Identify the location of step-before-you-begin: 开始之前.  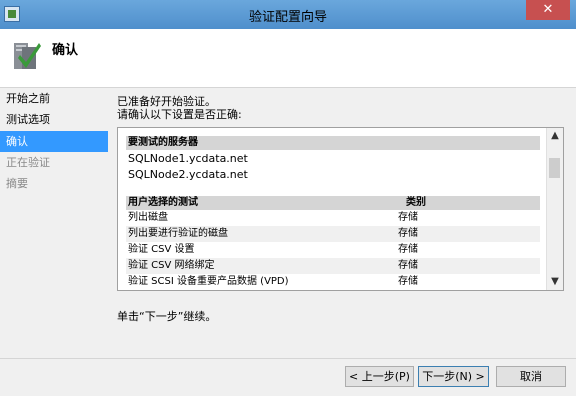
(54, 98).